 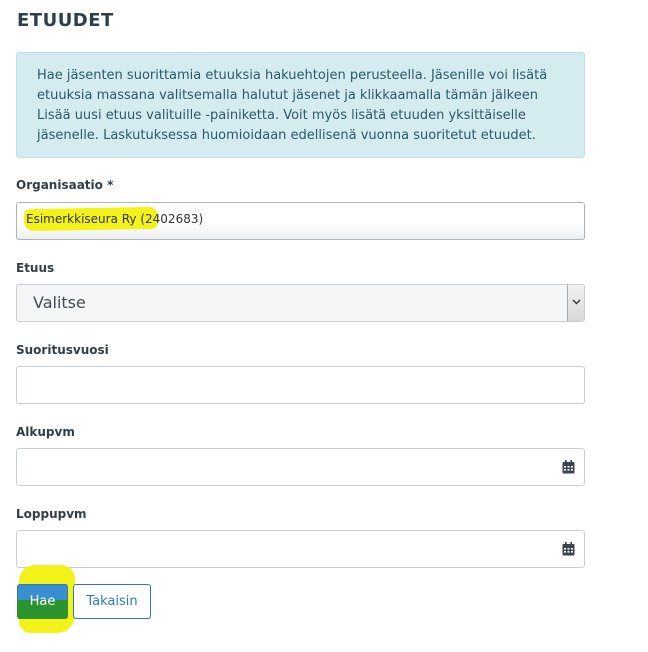 I want to click on start-date-label: Alkupvm, so click(x=45, y=432).